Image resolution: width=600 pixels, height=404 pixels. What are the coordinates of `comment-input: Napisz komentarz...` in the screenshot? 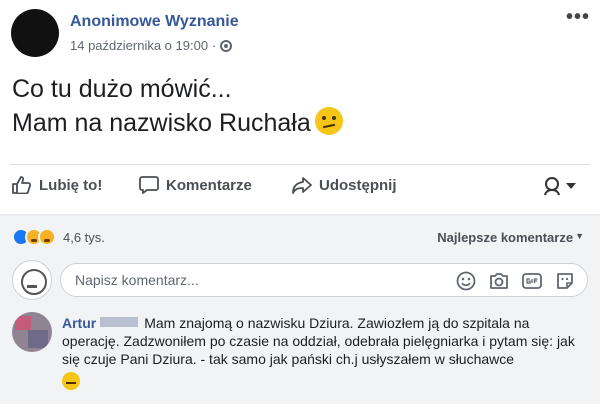 It's located at (137, 280).